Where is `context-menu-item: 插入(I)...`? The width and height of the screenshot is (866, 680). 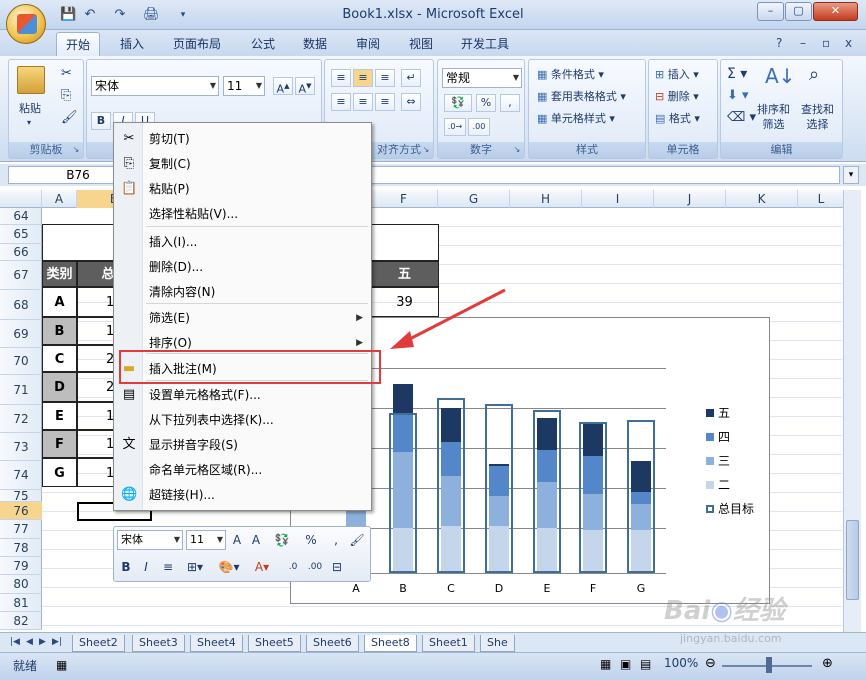
context-menu-item: 插入(I)... is located at coordinates (242, 242).